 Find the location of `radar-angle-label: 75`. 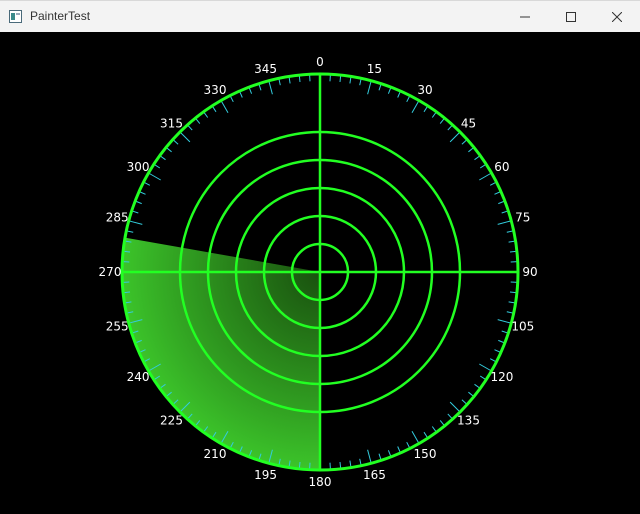

radar-angle-label: 75 is located at coordinates (522, 218).